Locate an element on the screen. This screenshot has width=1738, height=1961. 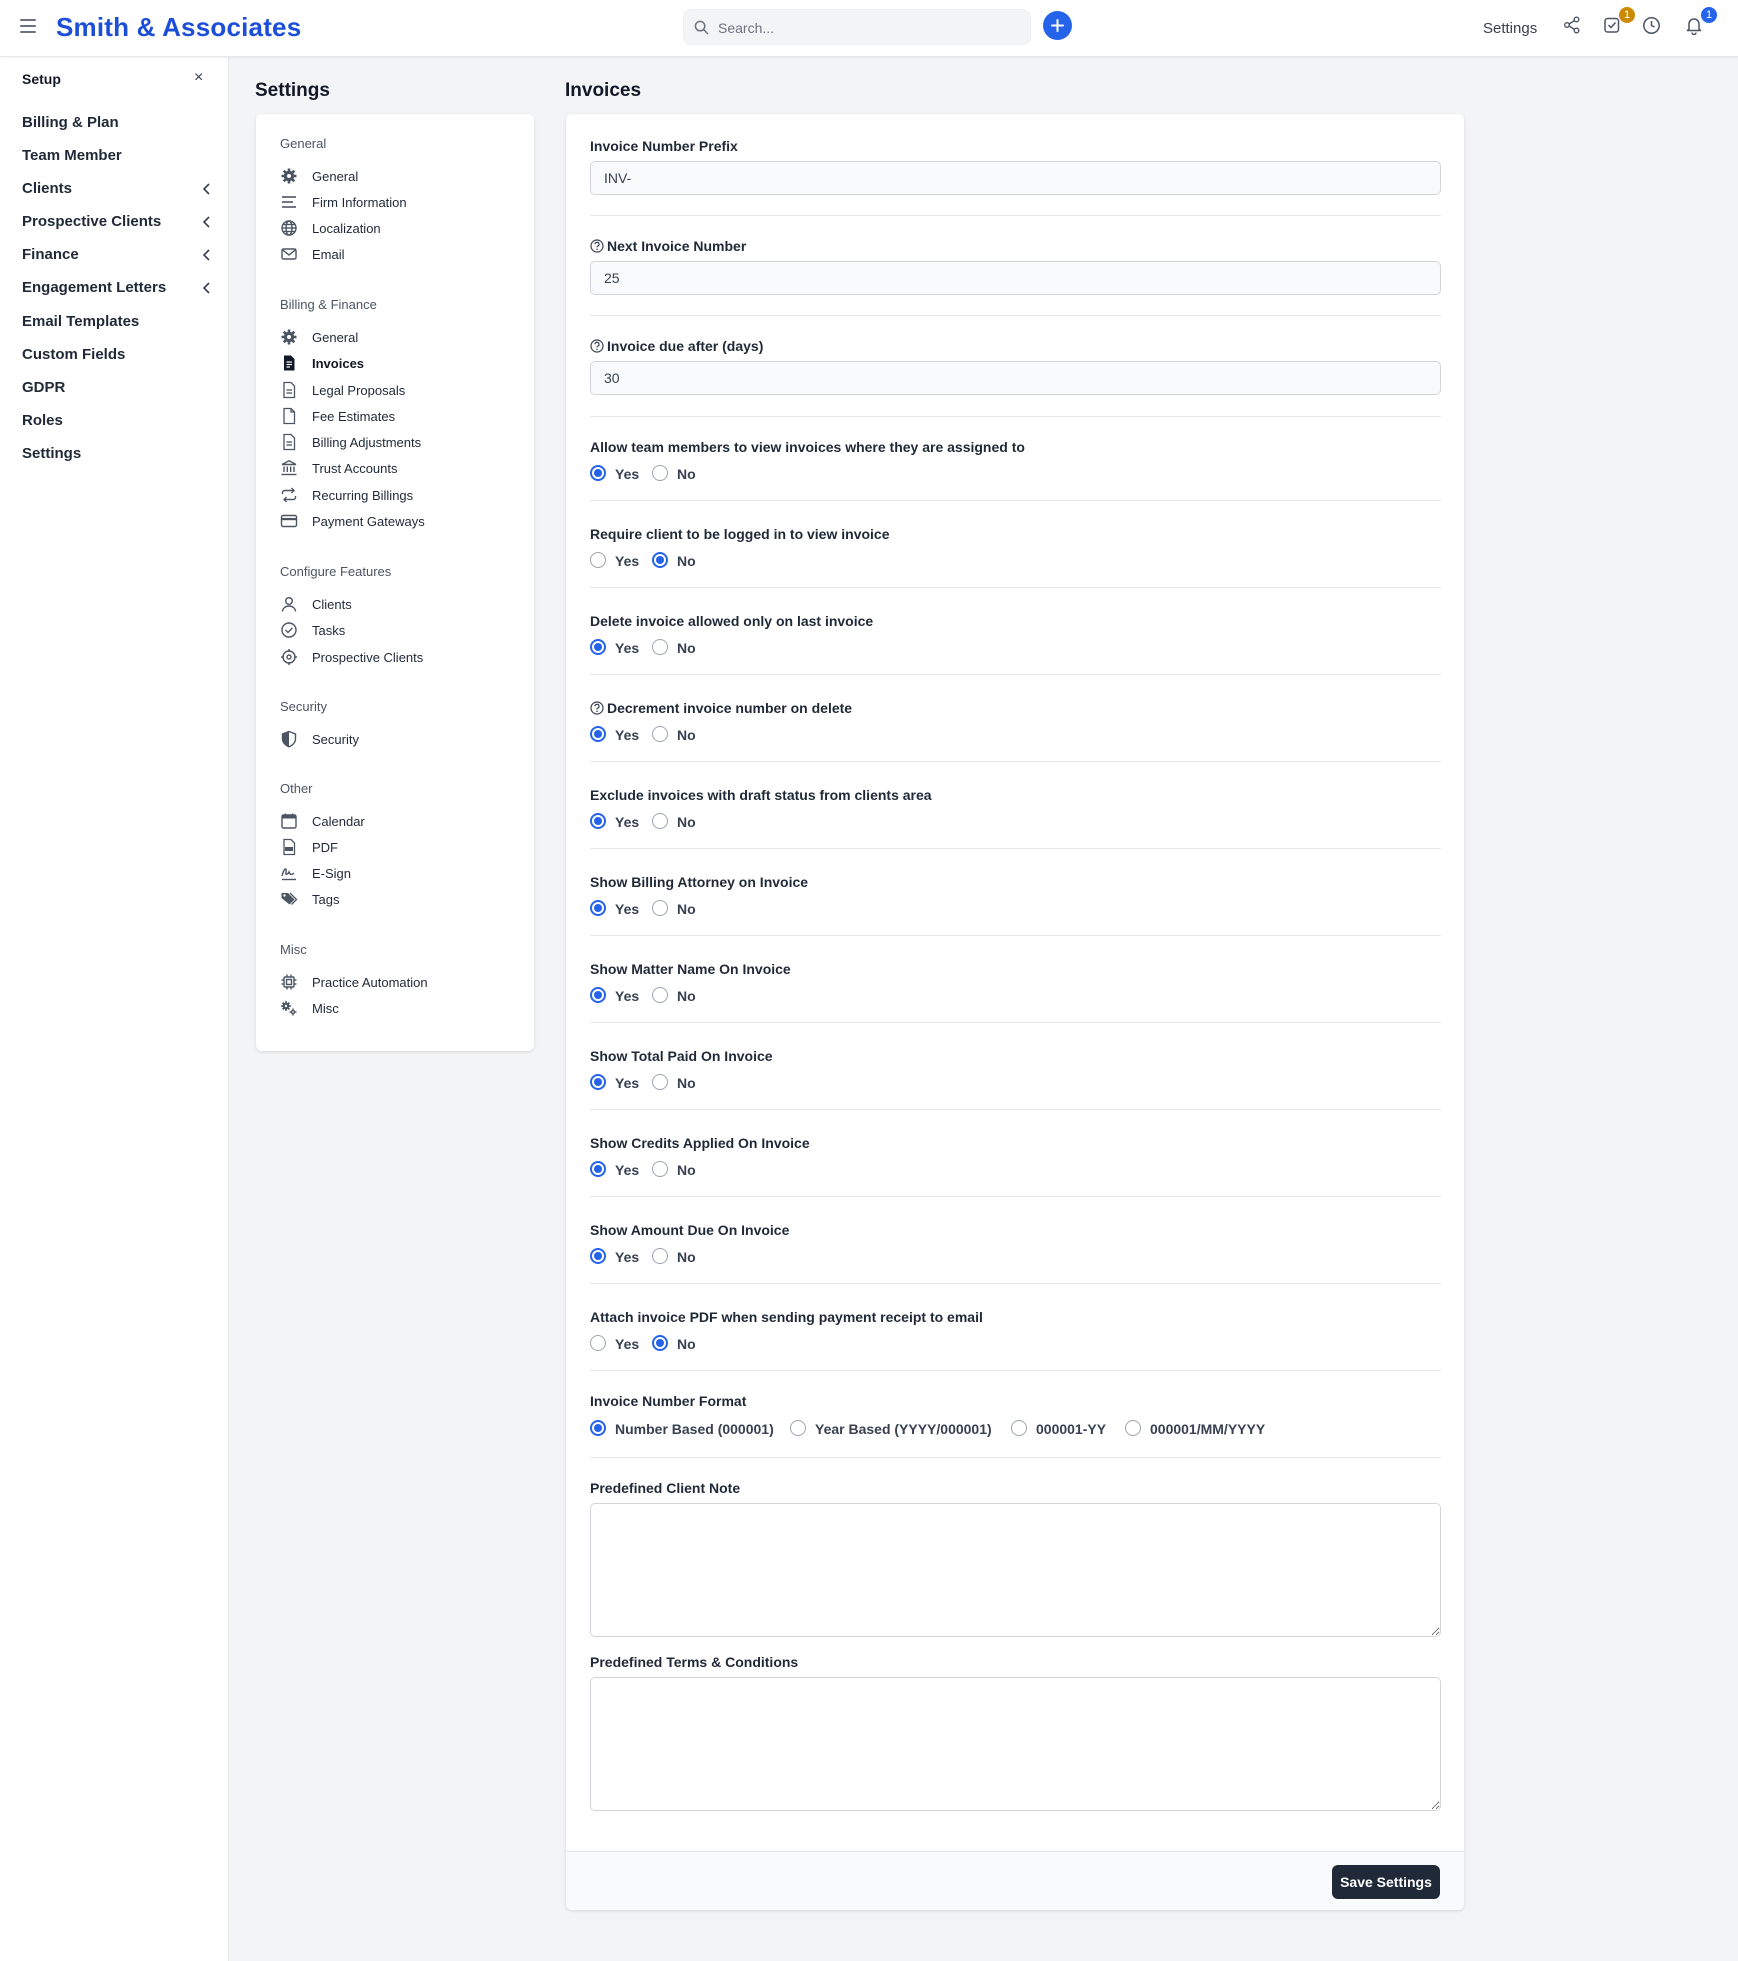
nav-item-tasks: Tasks is located at coordinates (400, 630).